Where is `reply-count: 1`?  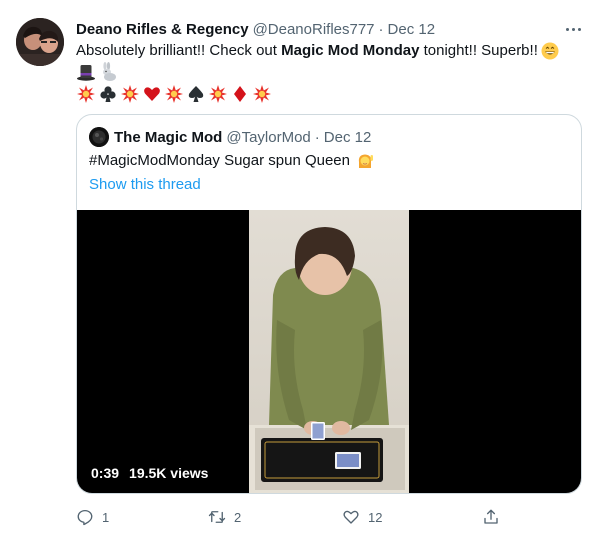 reply-count: 1 is located at coordinates (106, 517).